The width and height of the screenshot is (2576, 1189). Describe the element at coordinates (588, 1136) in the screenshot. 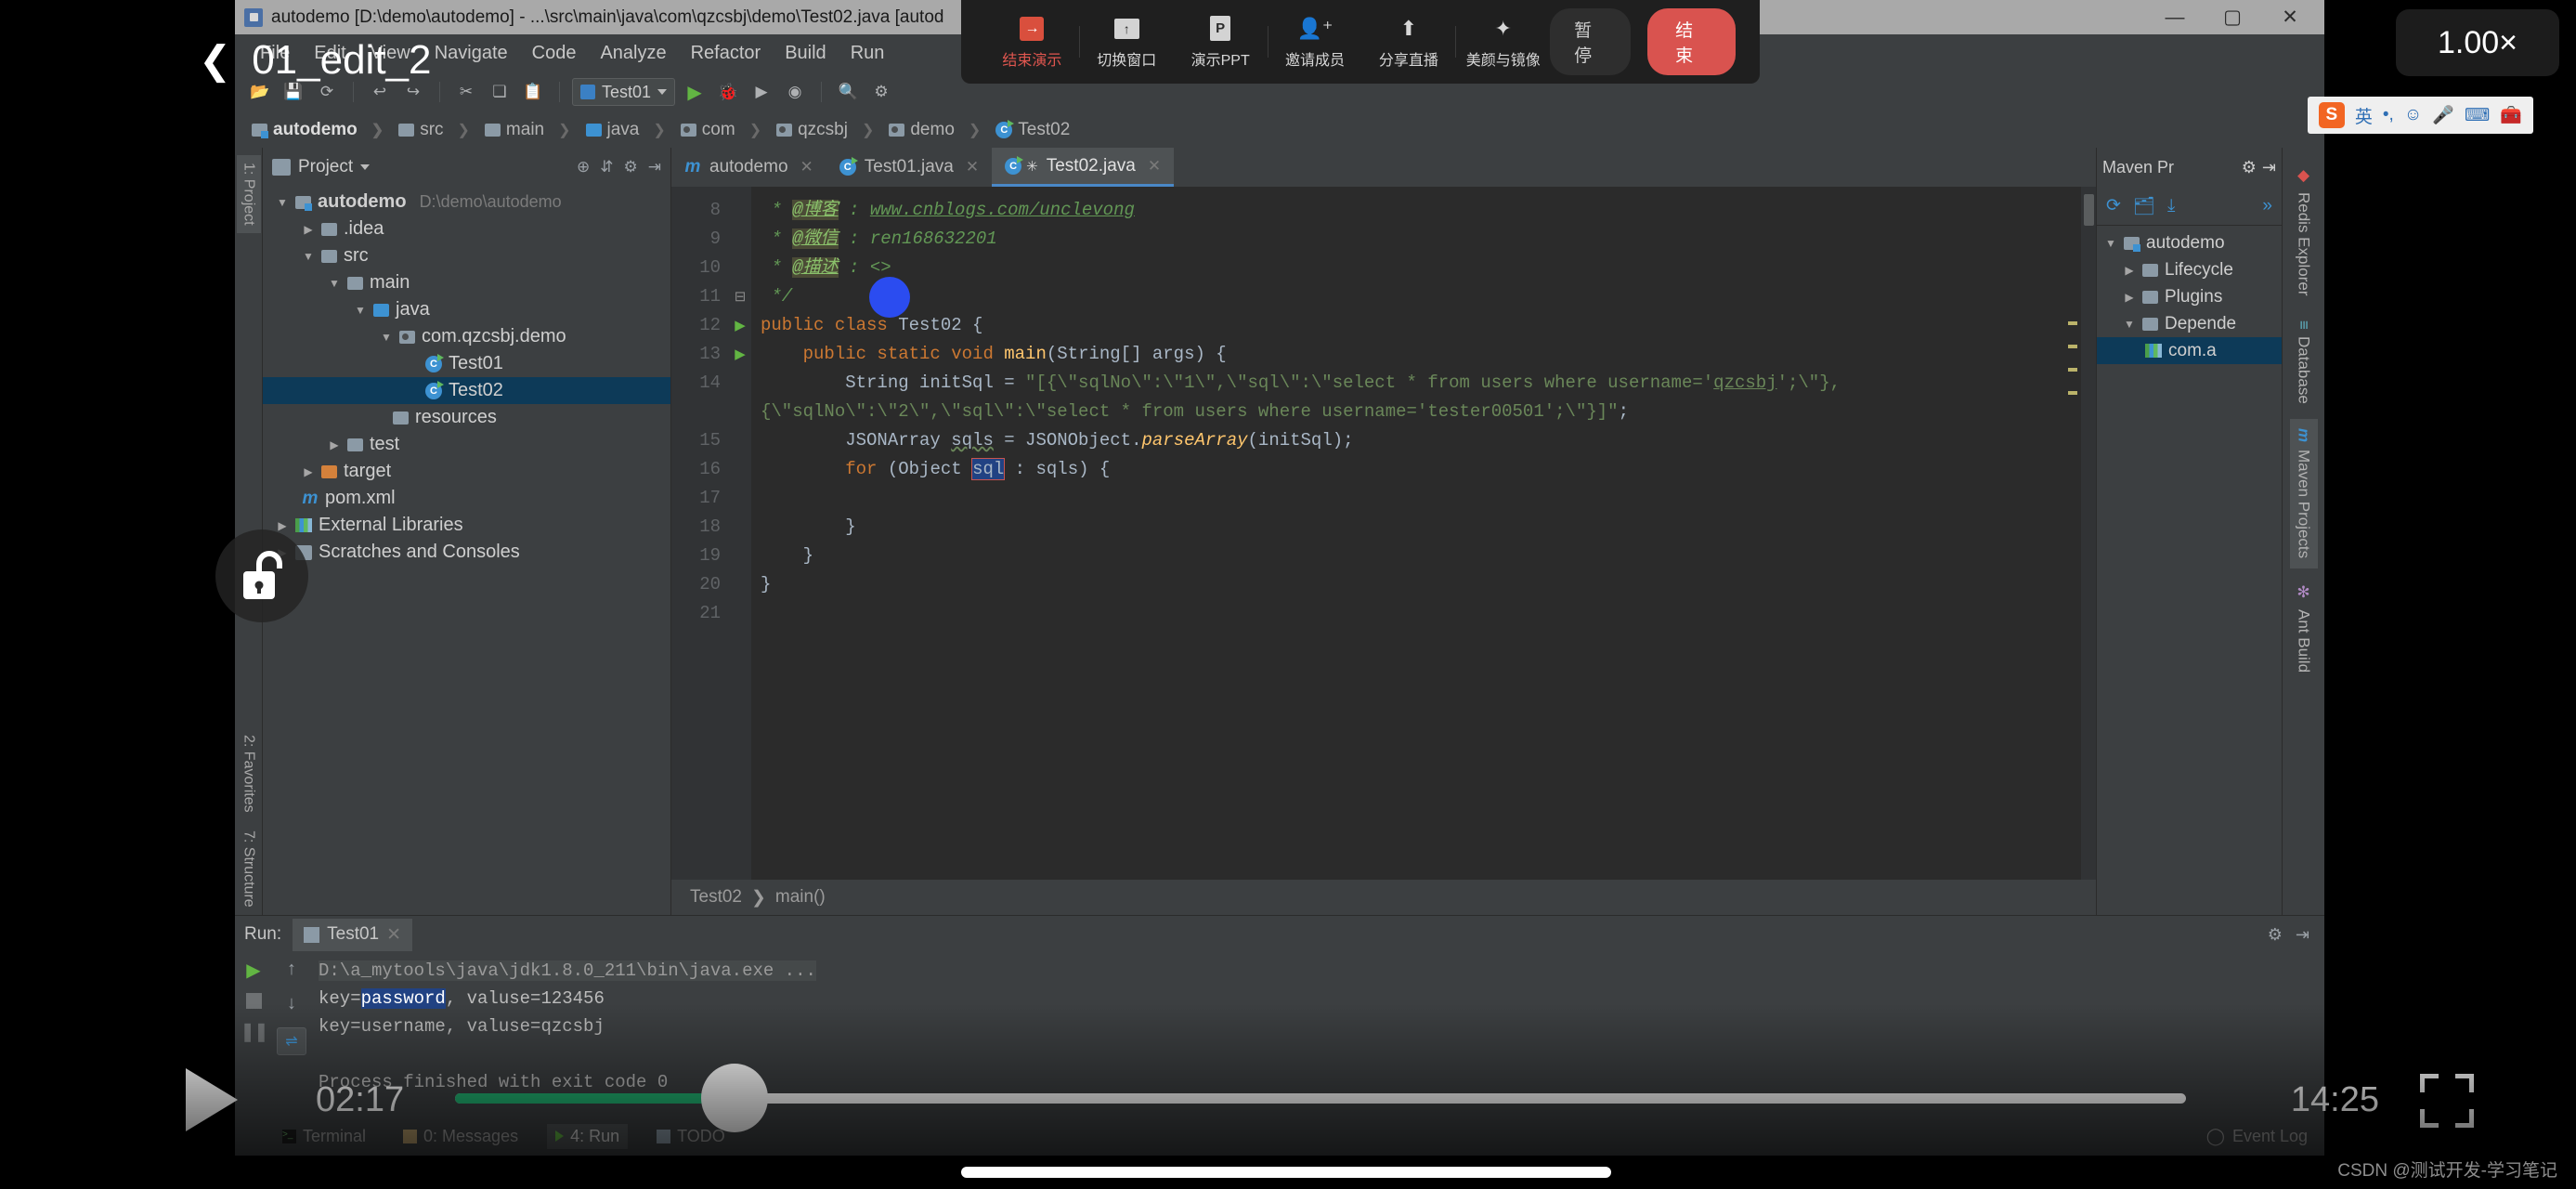

I see `bottom-tab-run: 4: Run` at that location.